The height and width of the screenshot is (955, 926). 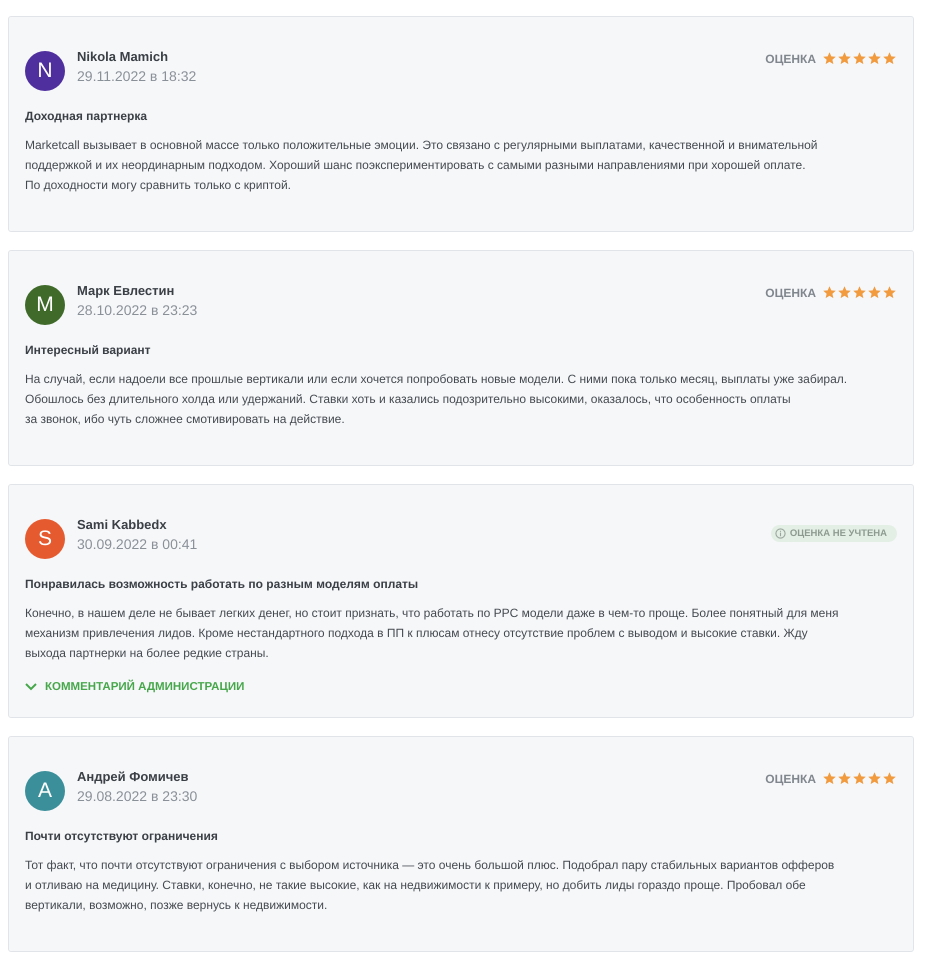 What do you see at coordinates (45, 71) in the screenshot?
I see `avatar: N` at bounding box center [45, 71].